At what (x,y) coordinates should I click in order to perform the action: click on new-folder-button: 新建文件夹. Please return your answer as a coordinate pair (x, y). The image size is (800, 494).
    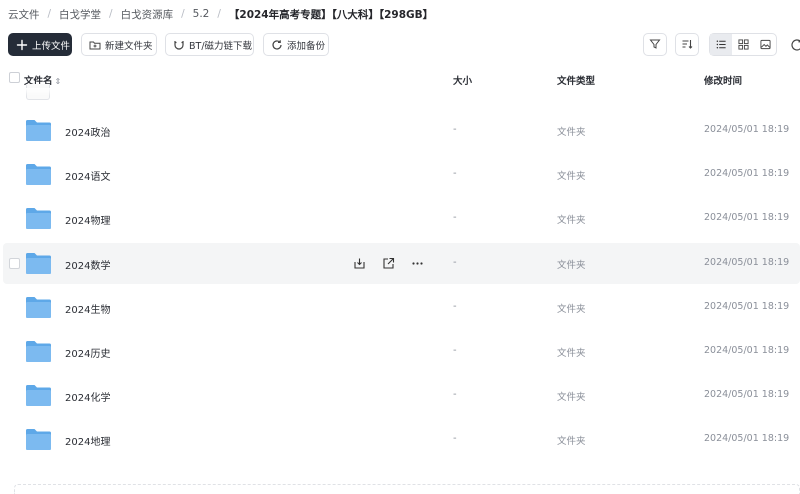
    Looking at the image, I should click on (119, 44).